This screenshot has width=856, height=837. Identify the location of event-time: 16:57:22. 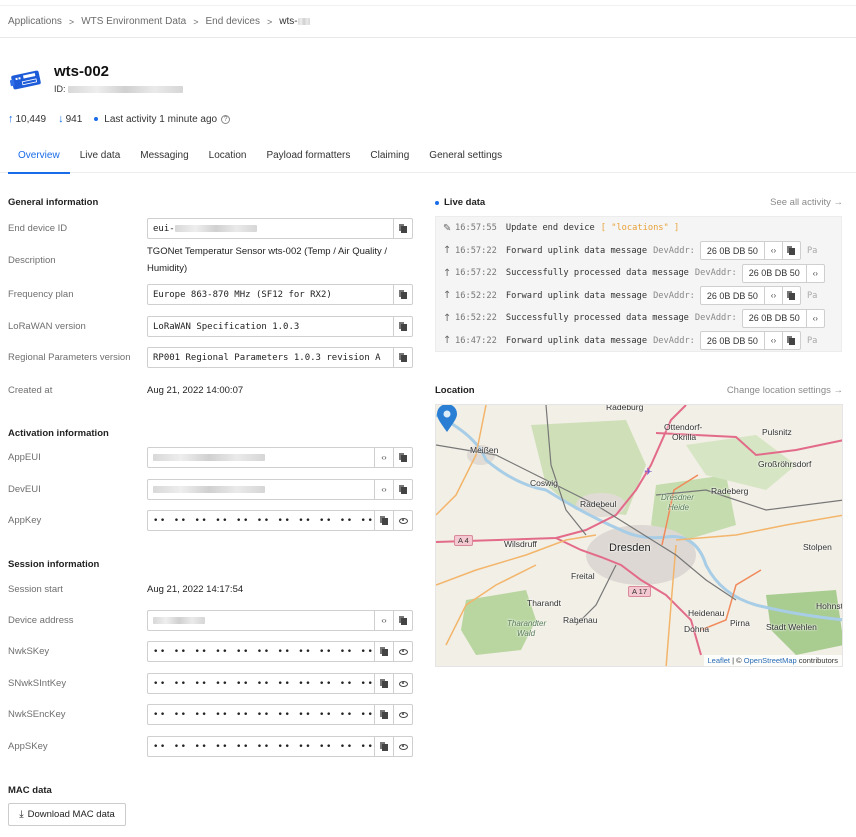
(476, 273).